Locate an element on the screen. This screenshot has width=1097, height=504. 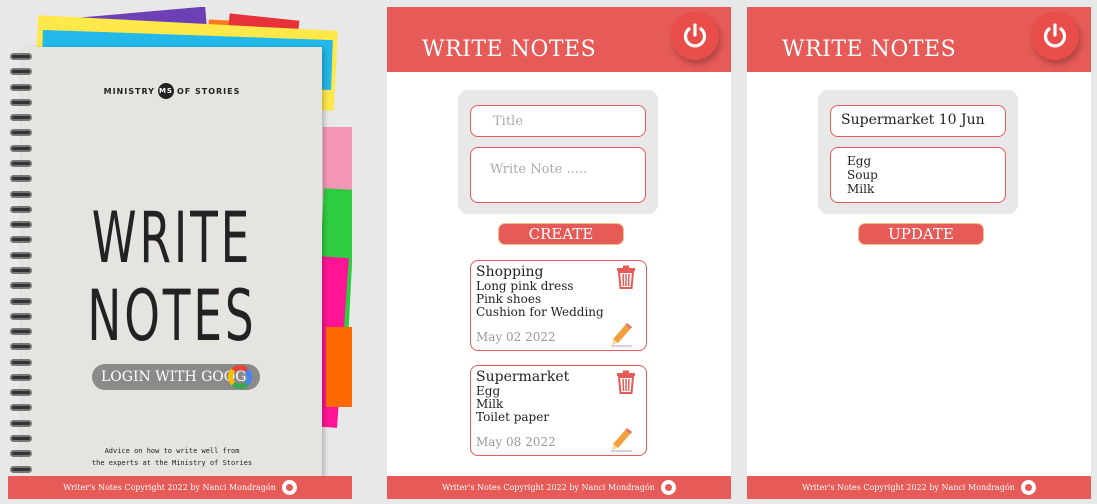
login-with-google-button: LOGIN WITH GOOG is located at coordinates (176, 377).